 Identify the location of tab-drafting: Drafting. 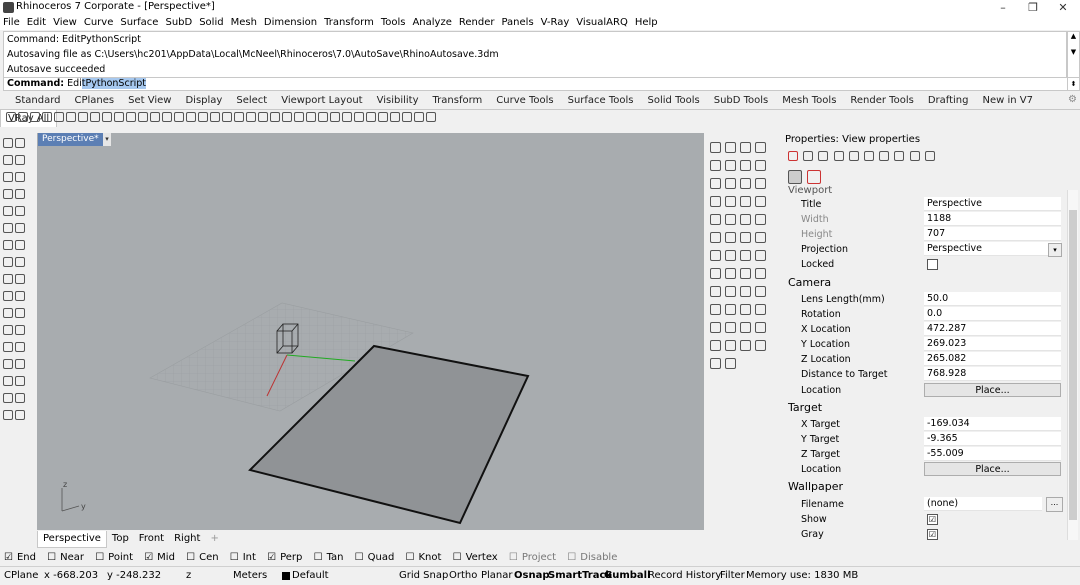
(948, 100).